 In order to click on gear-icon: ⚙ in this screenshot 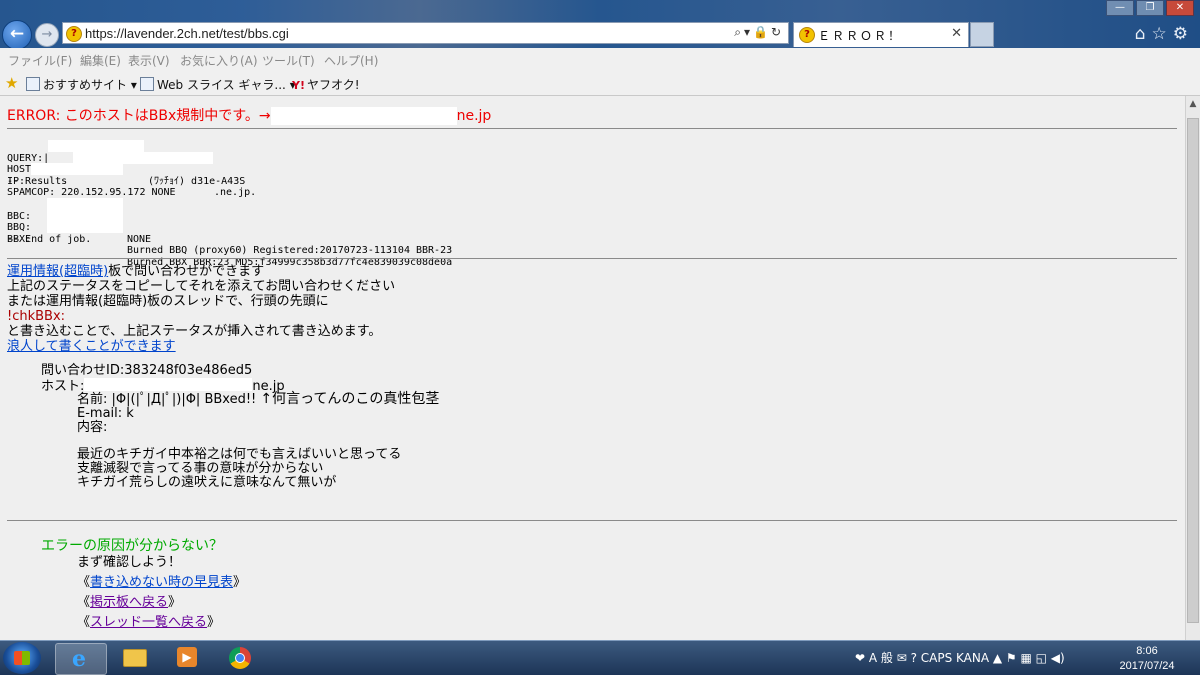, I will do `click(1183, 34)`.